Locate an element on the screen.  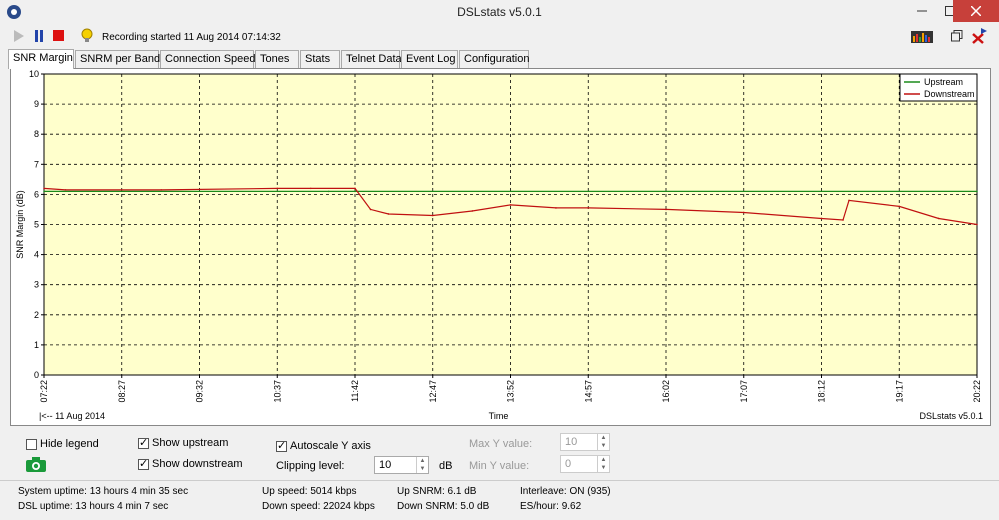
chart-view-button is located at coordinates (922, 36).